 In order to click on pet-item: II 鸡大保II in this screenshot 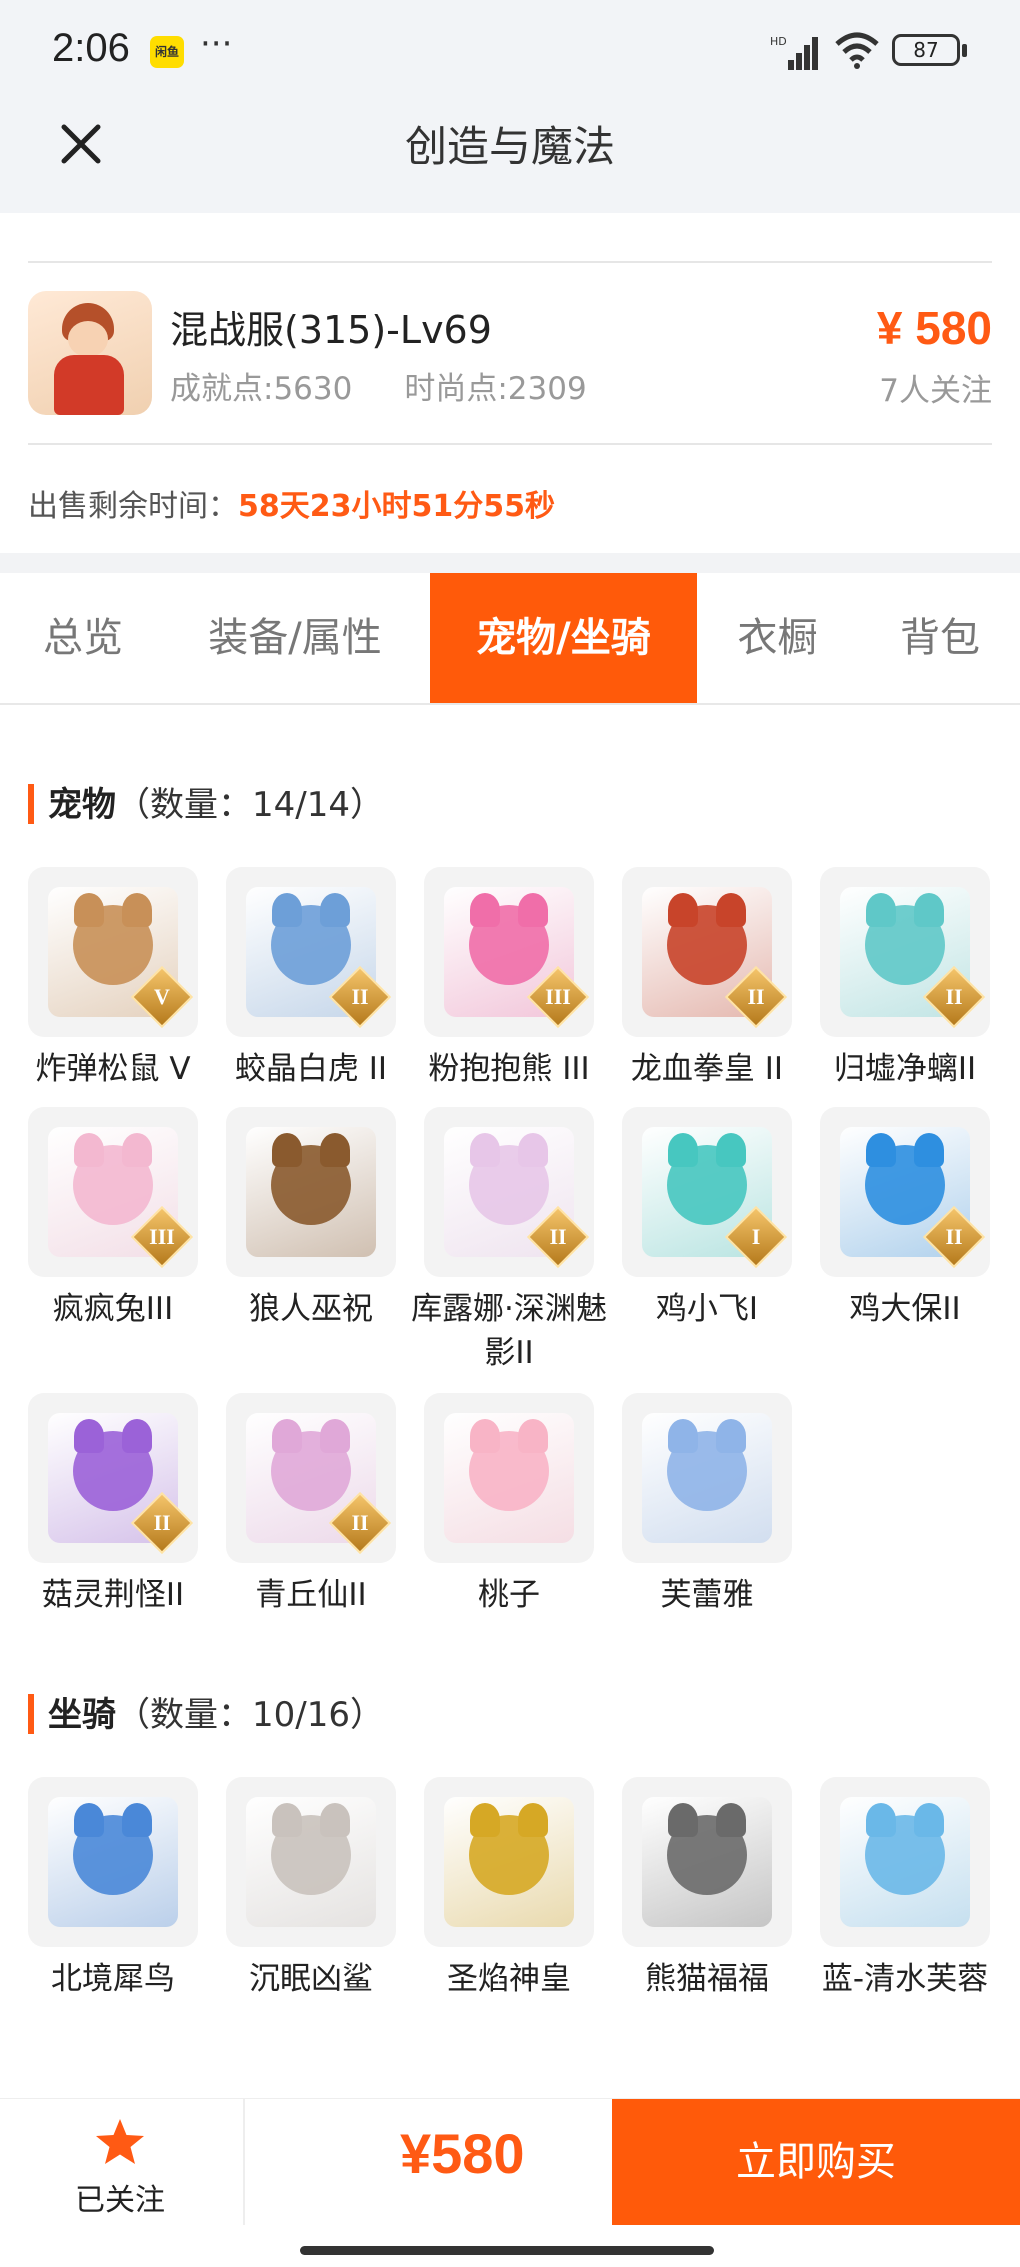, I will do `click(905, 1219)`.